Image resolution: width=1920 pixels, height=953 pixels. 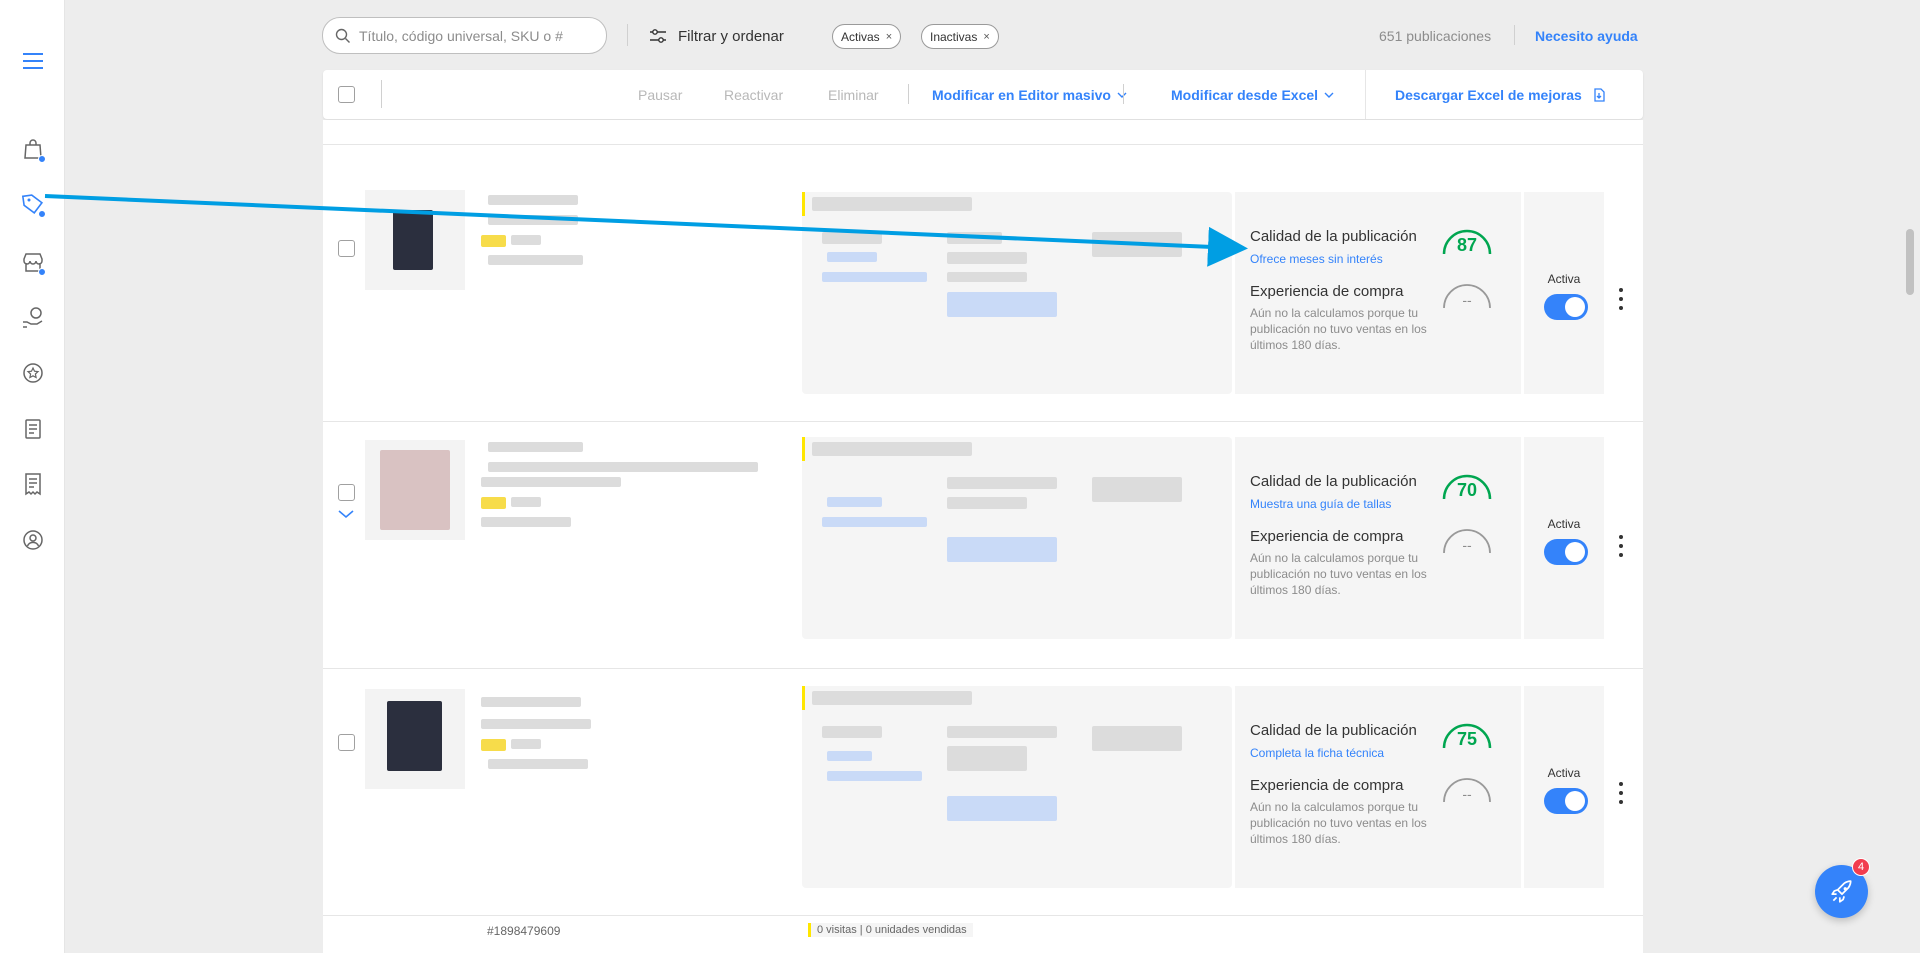 I want to click on listing-id: #1898479609, so click(x=524, y=931).